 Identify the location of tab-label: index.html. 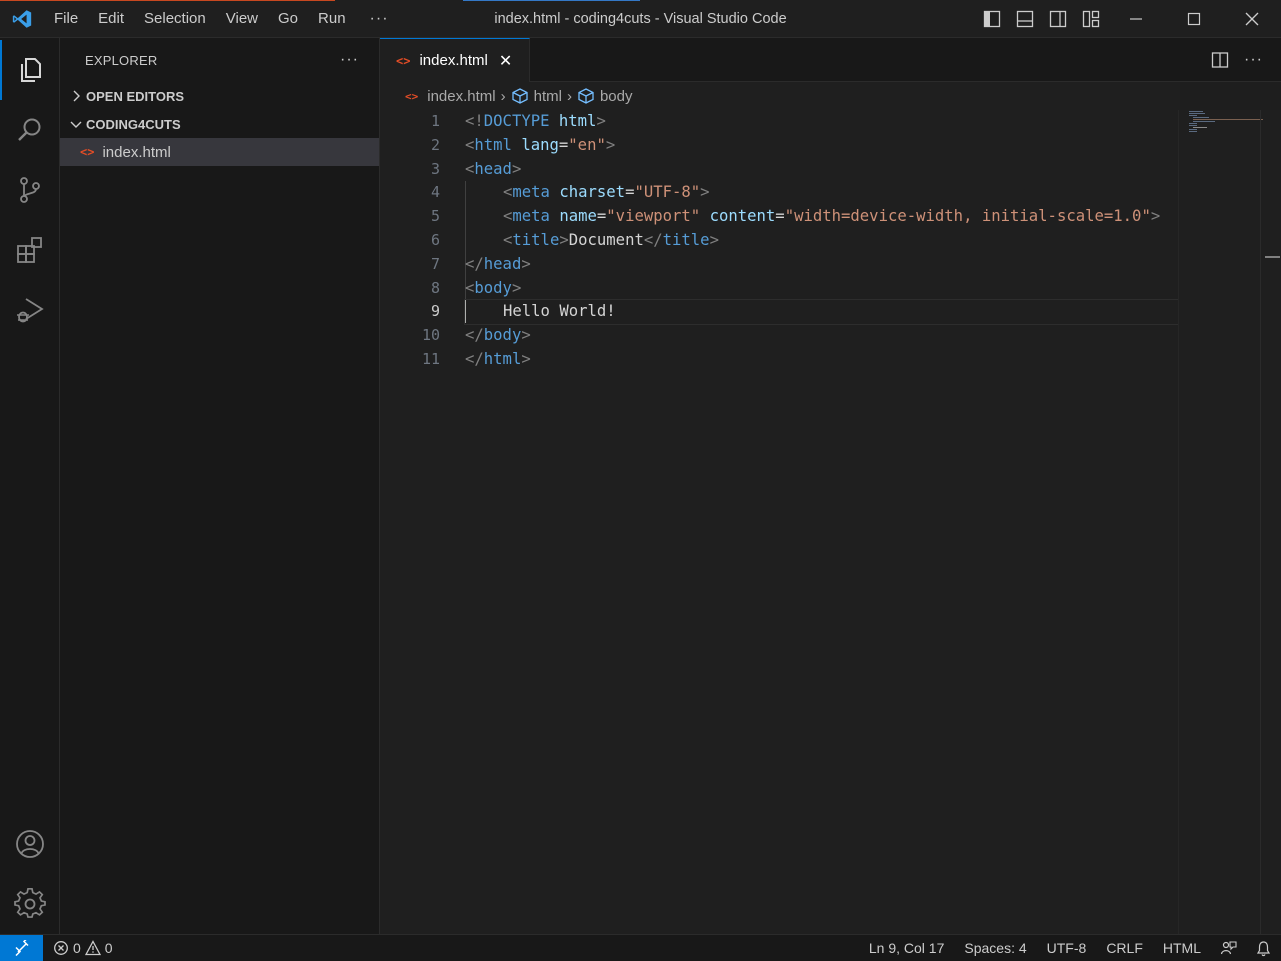
(453, 60).